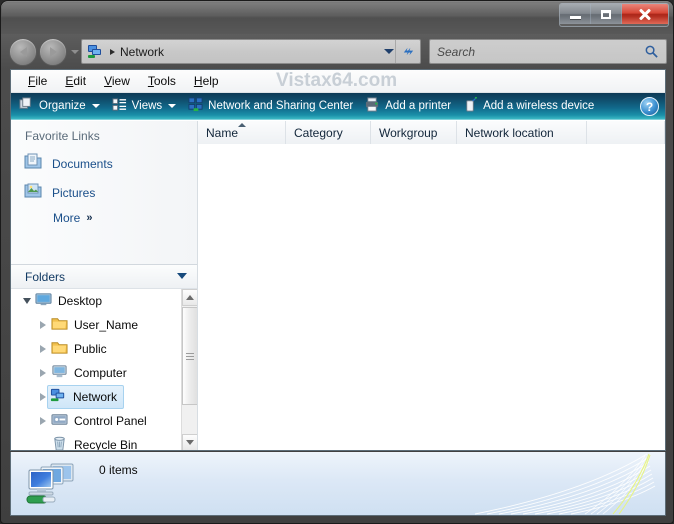 The width and height of the screenshot is (674, 524). Describe the element at coordinates (95, 397) in the screenshot. I see `network-label: Network` at that location.